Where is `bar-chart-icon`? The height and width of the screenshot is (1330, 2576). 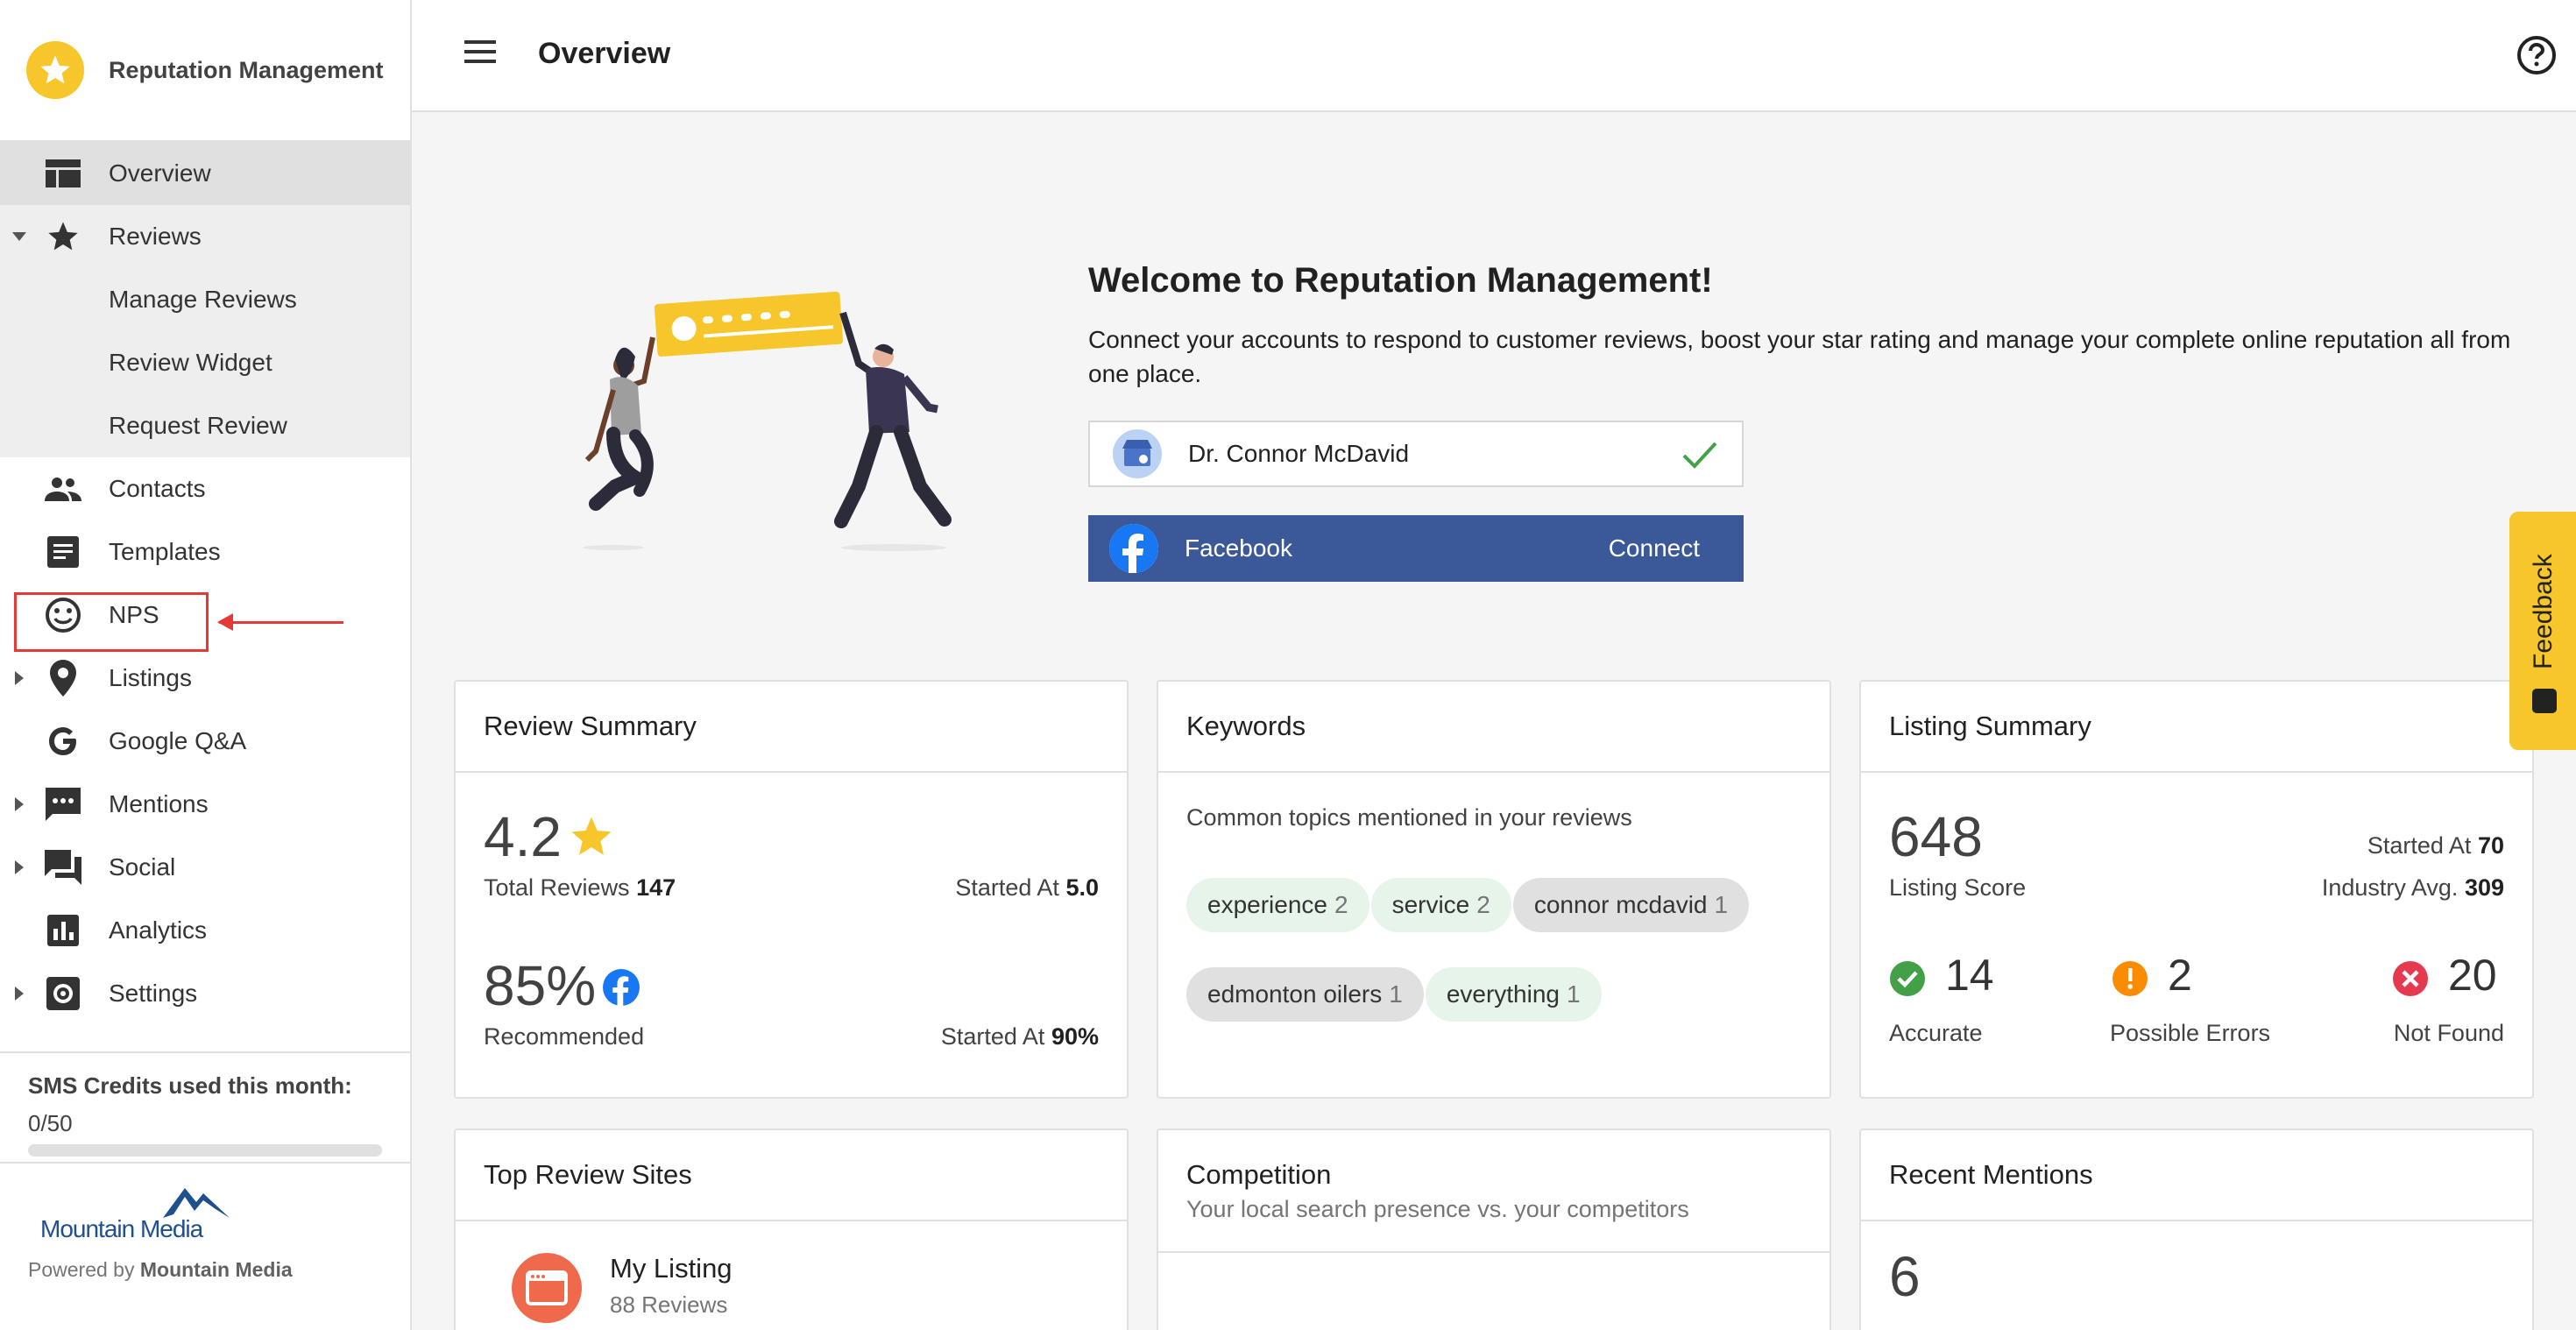 bar-chart-icon is located at coordinates (63, 930).